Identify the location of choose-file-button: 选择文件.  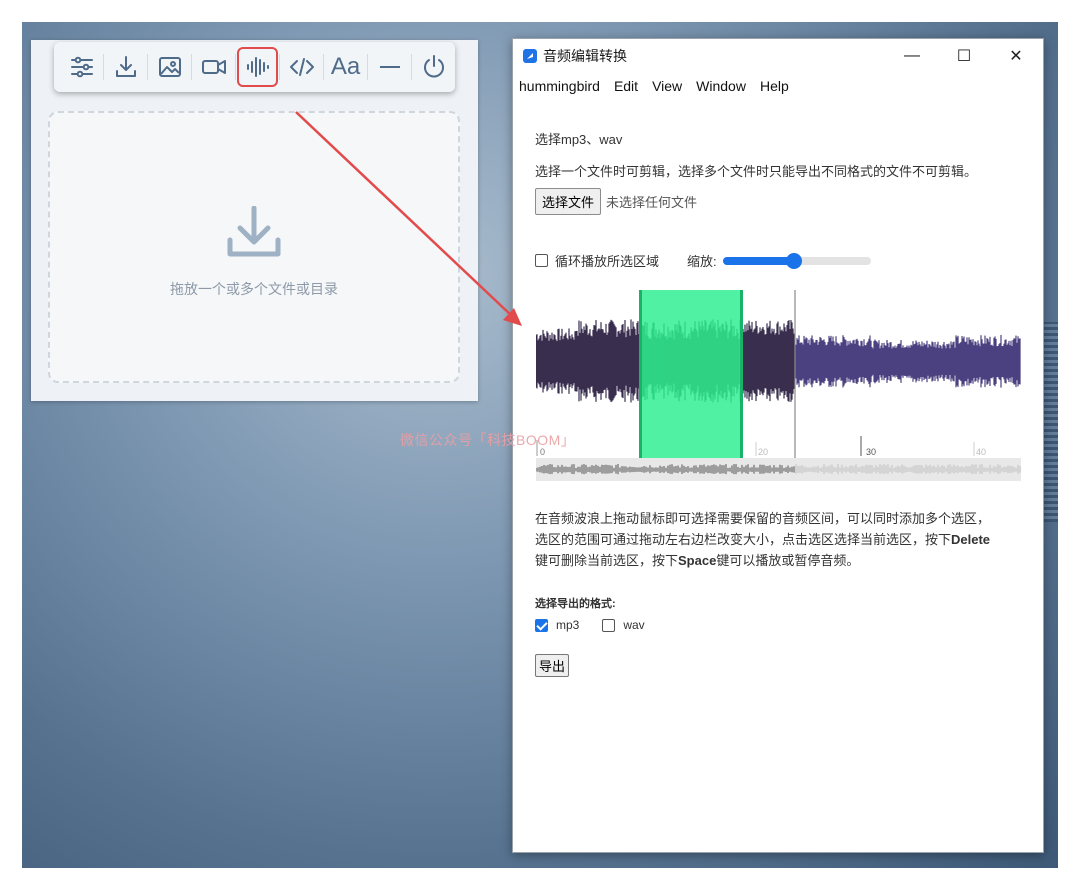
(568, 201).